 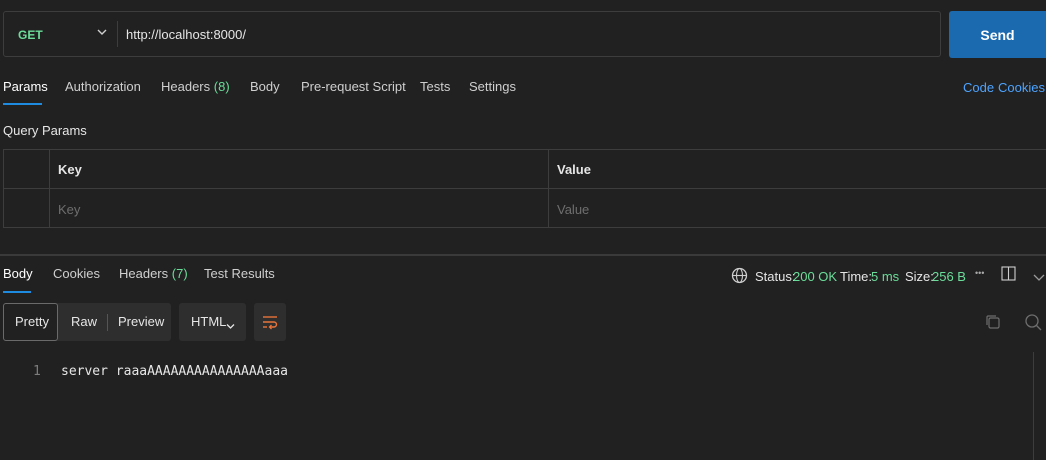 What do you see at coordinates (70, 169) in the screenshot?
I see `column-header-key: Key` at bounding box center [70, 169].